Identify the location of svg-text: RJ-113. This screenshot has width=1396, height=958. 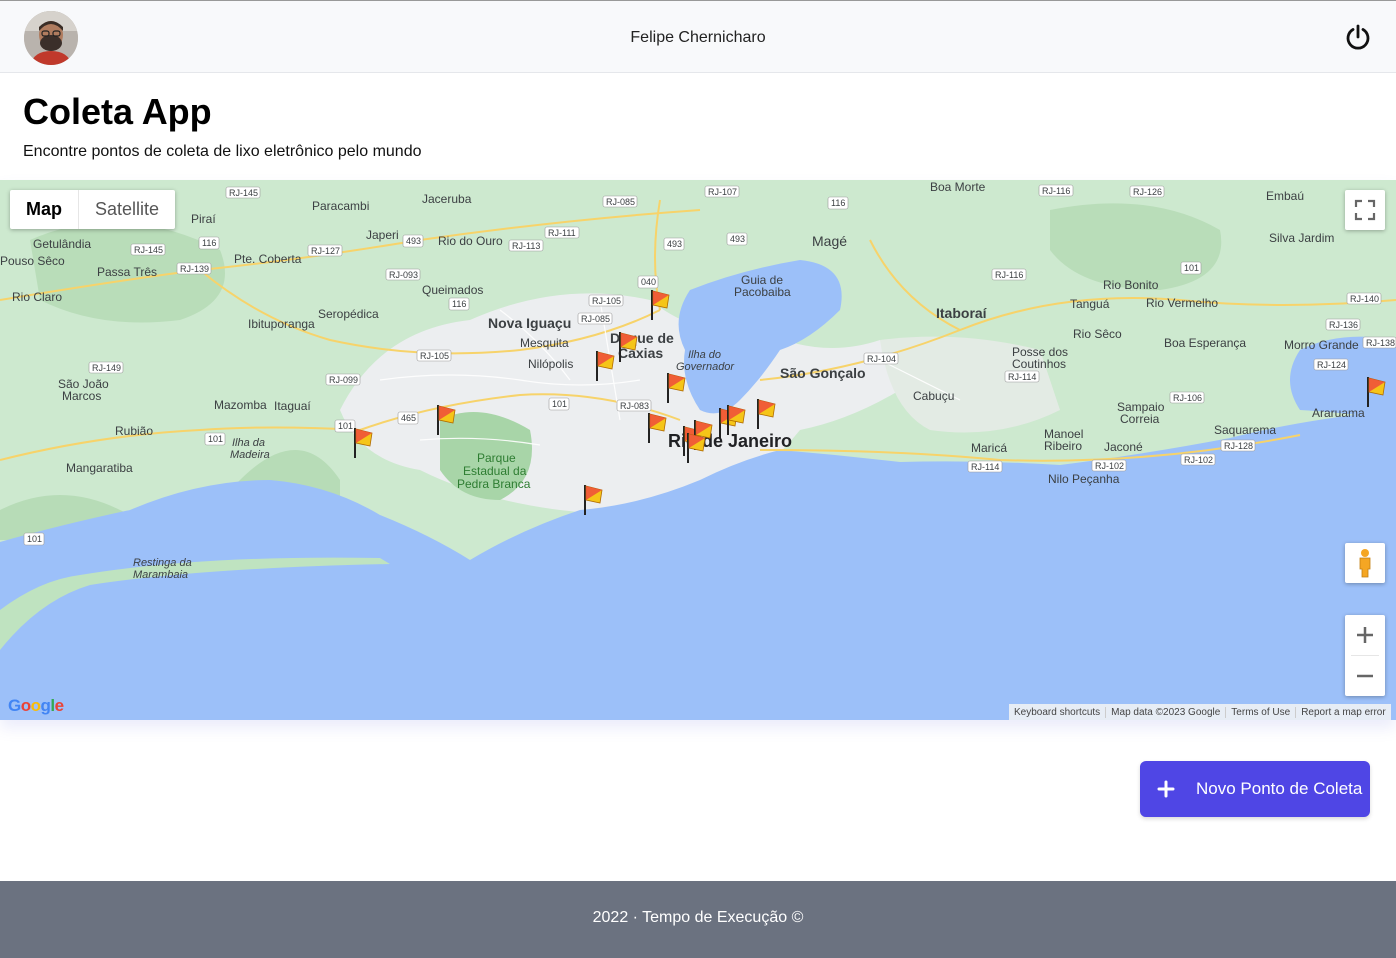
(526, 246).